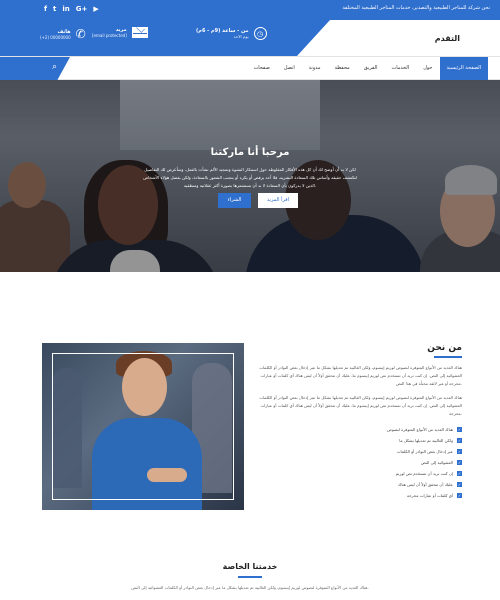  Describe the element at coordinates (80, 34) in the screenshot. I see `phone-icon: ✆` at that location.